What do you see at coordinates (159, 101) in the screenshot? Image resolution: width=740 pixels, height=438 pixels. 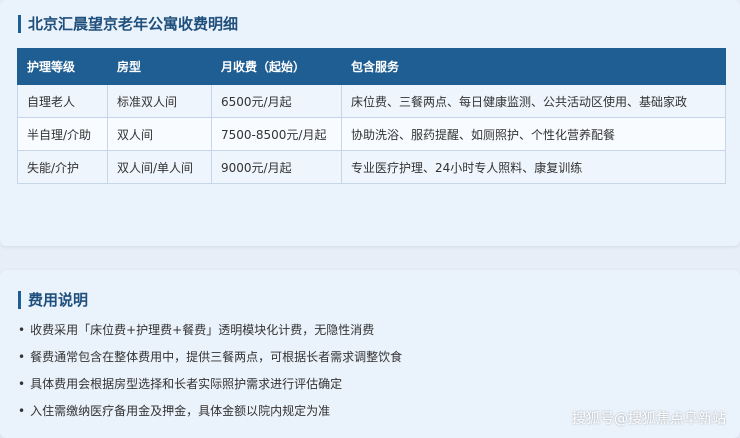 I see `cell-room-type: 标准双人间` at bounding box center [159, 101].